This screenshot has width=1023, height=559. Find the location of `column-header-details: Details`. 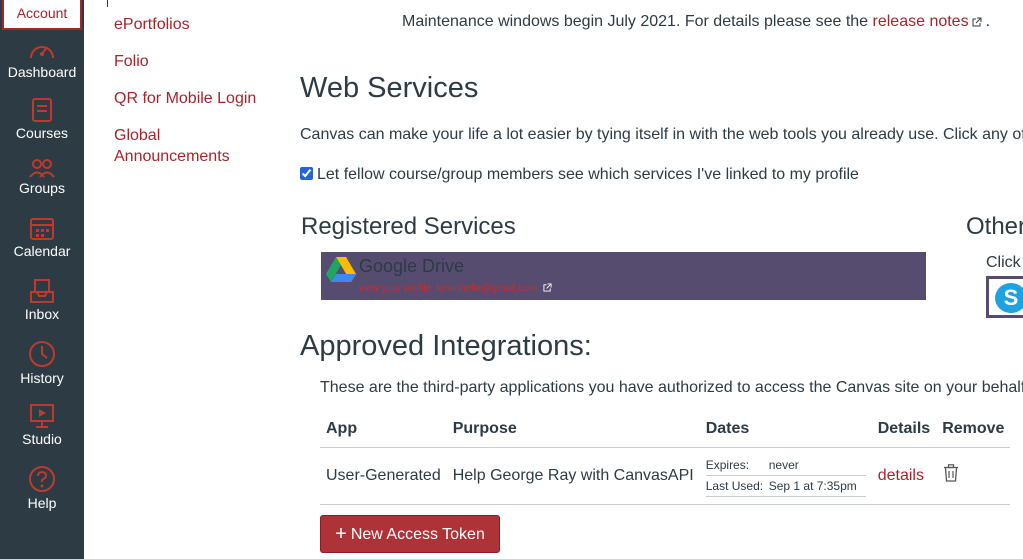

column-header-details: Details is located at coordinates (904, 430).